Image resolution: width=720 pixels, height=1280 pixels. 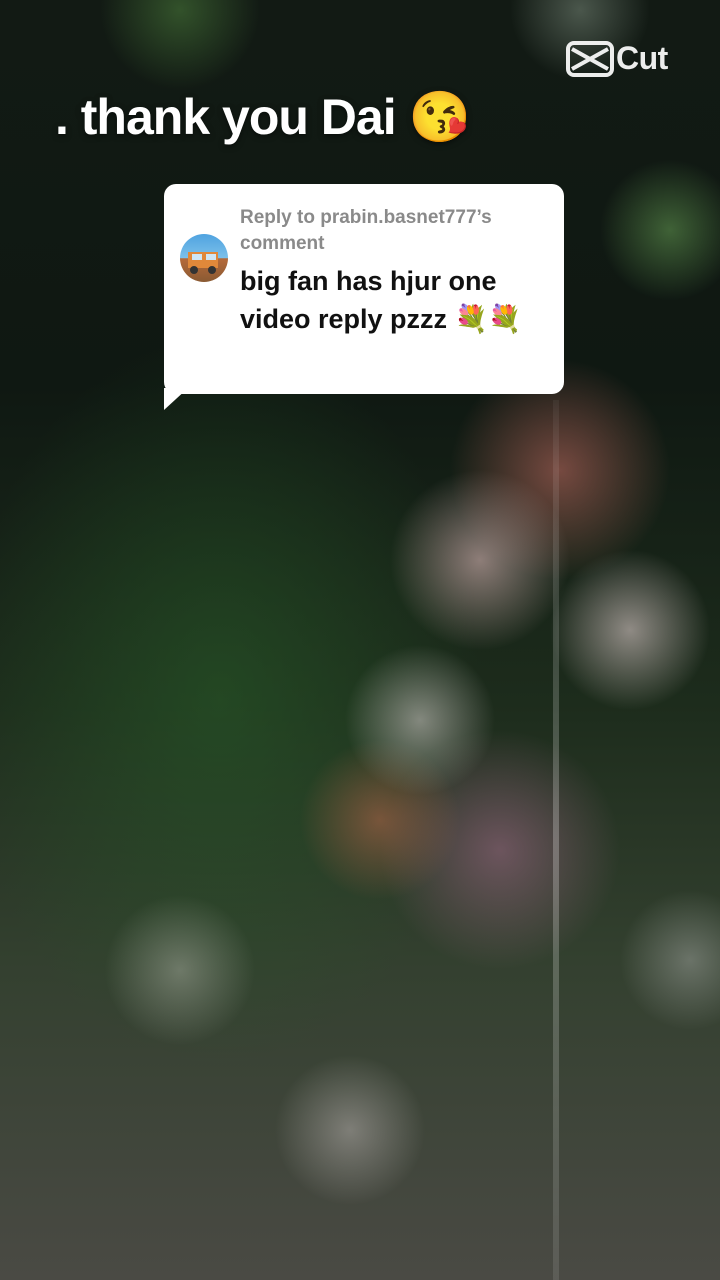 I want to click on reply-to-label: Reply to prabin.basnet777’s comment, so click(x=366, y=230).